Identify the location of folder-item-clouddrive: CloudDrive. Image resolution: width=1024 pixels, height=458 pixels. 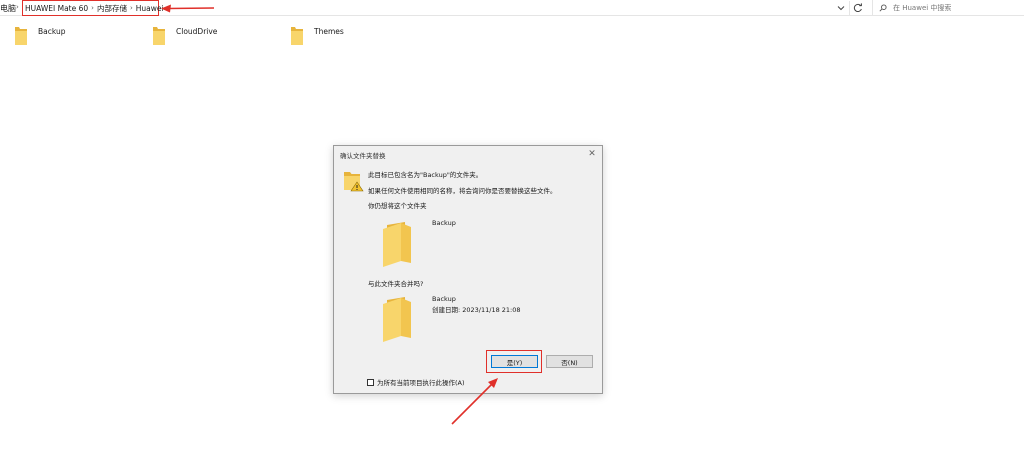
(184, 36).